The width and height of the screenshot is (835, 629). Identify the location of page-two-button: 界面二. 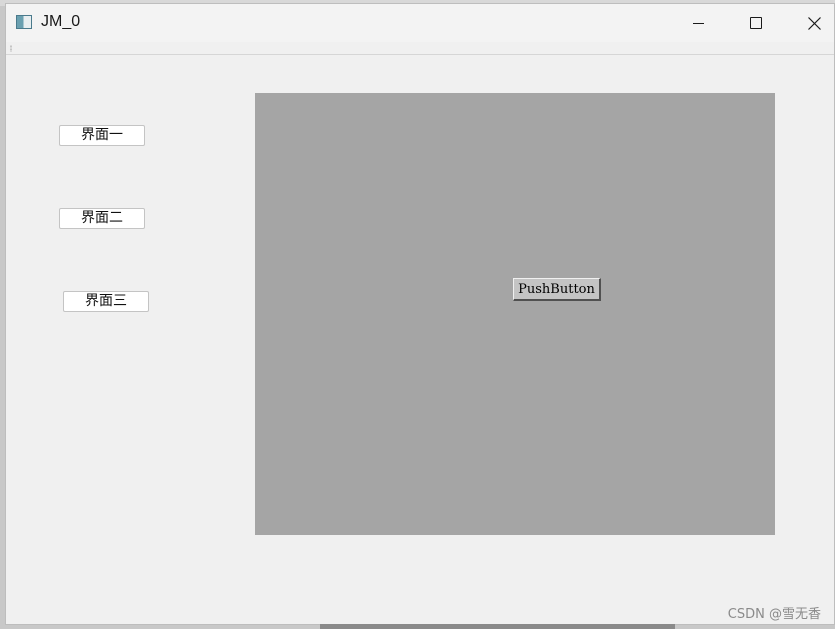
(102, 218).